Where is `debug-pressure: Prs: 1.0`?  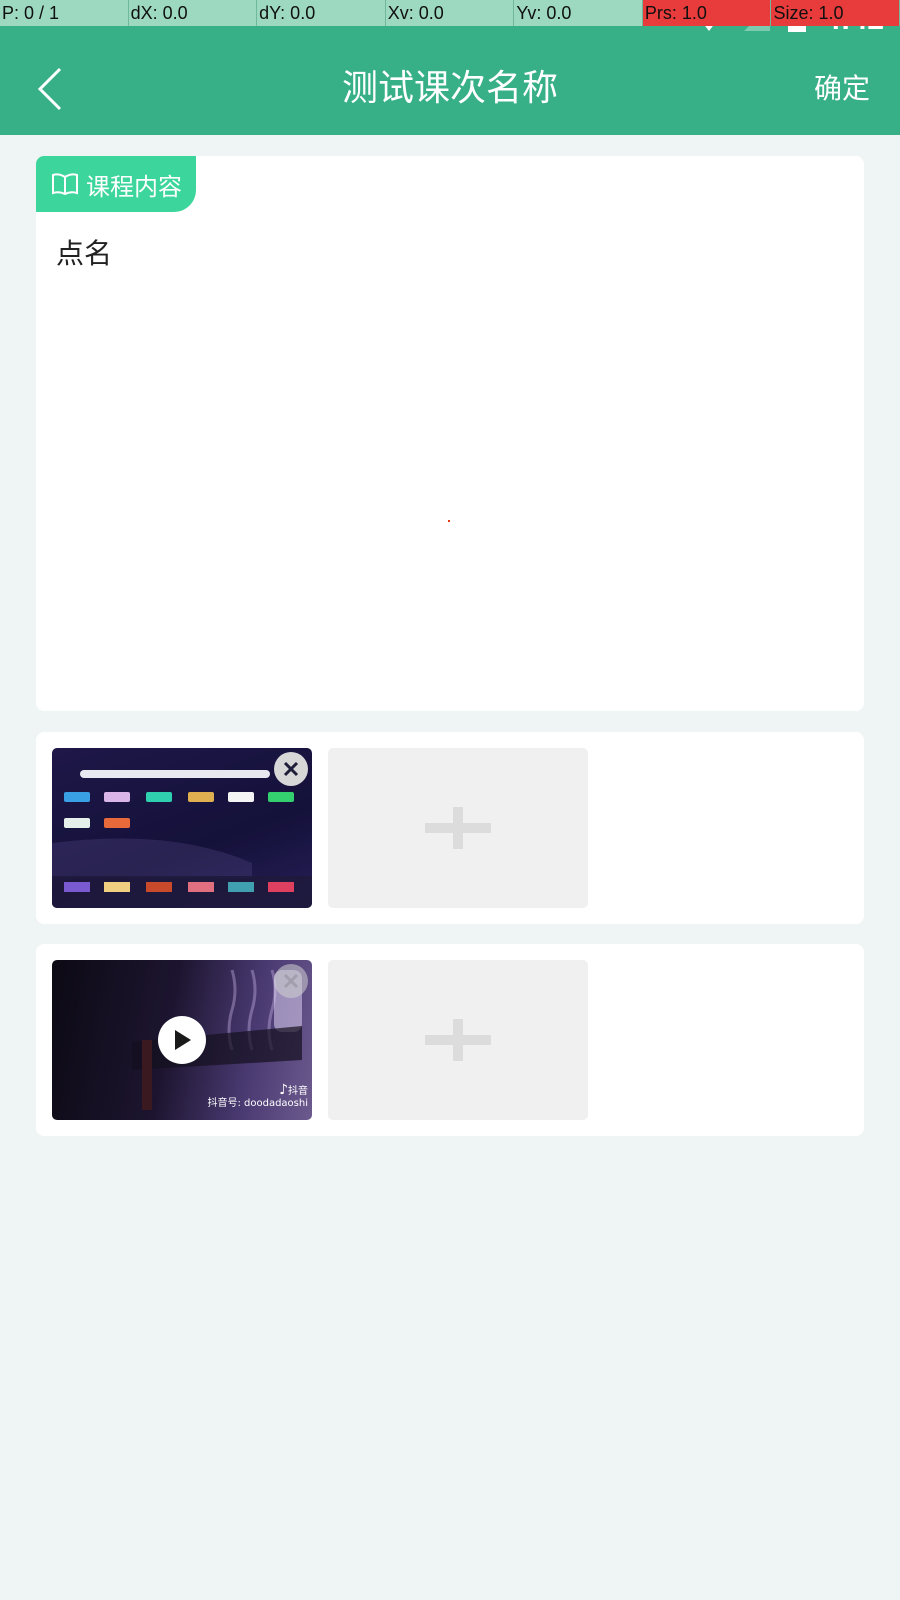
debug-pressure: Prs: 1.0 is located at coordinates (707, 13).